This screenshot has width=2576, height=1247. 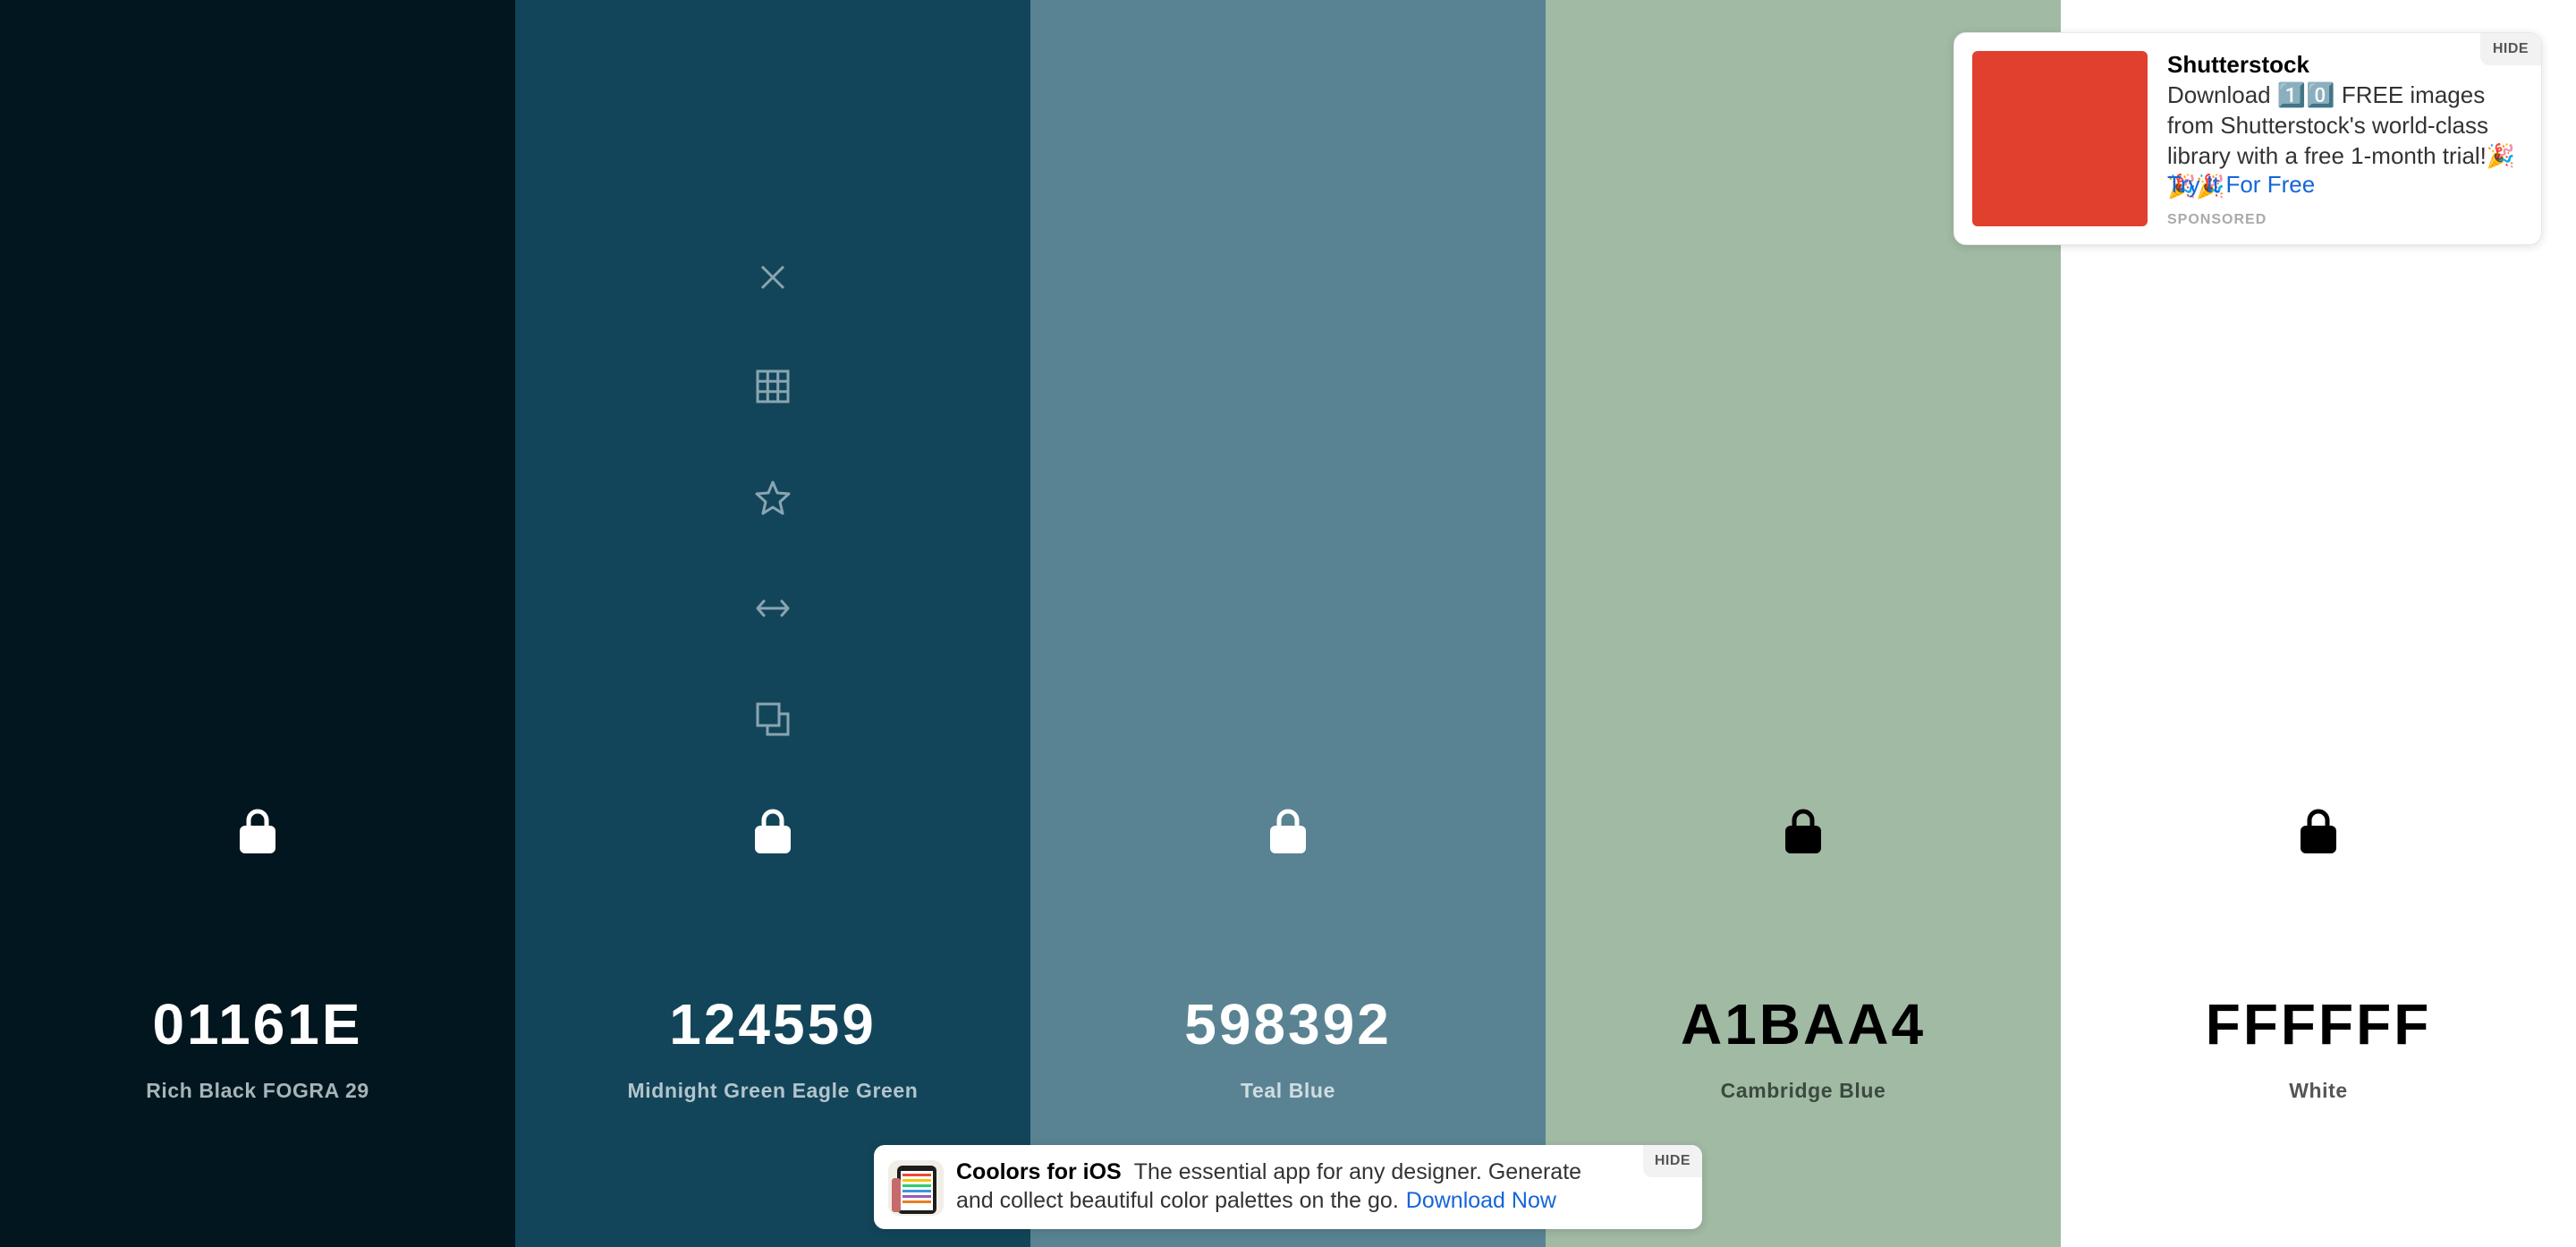 I want to click on drag-arrows-icon, so click(x=773, y=608).